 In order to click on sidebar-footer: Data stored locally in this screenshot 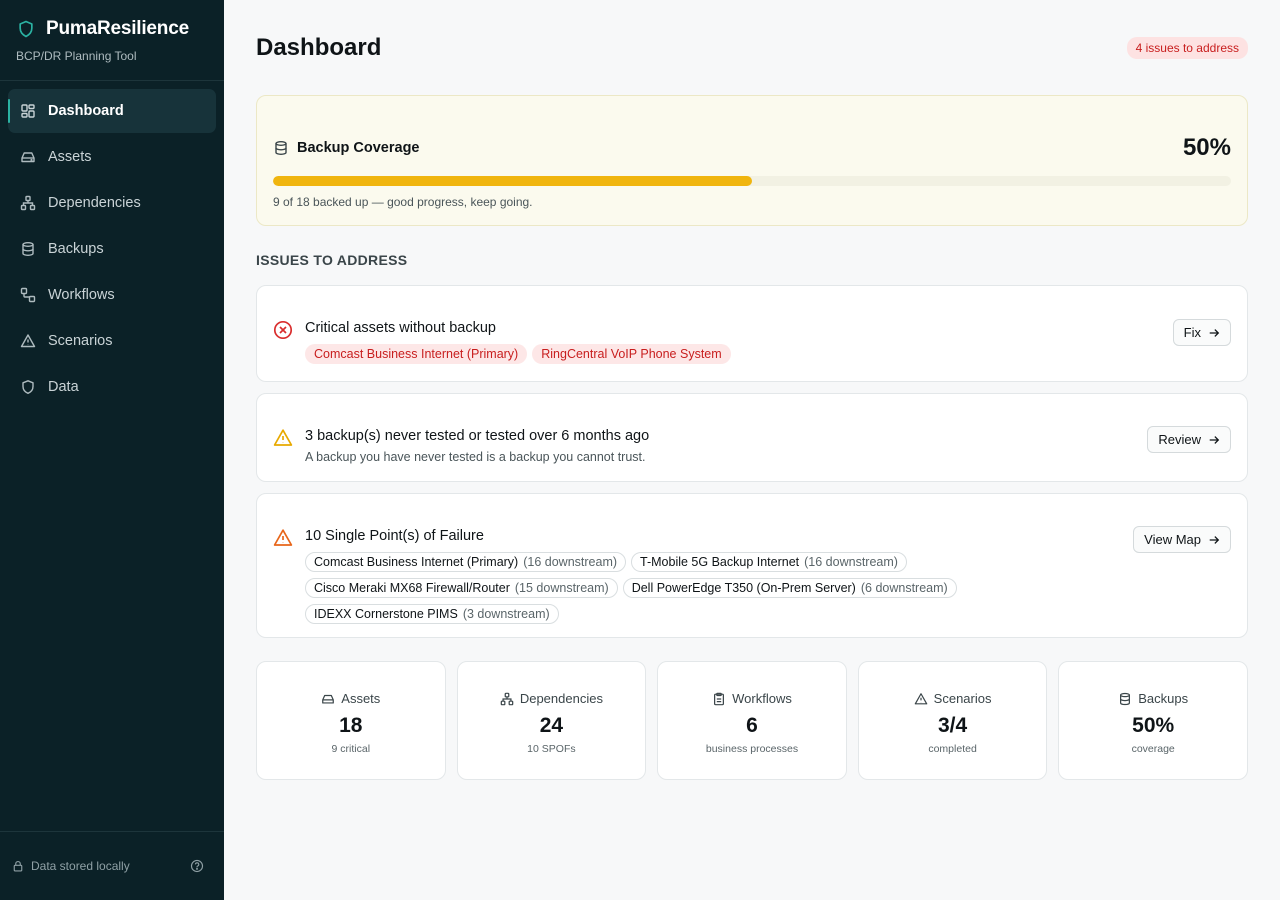, I will do `click(112, 865)`.